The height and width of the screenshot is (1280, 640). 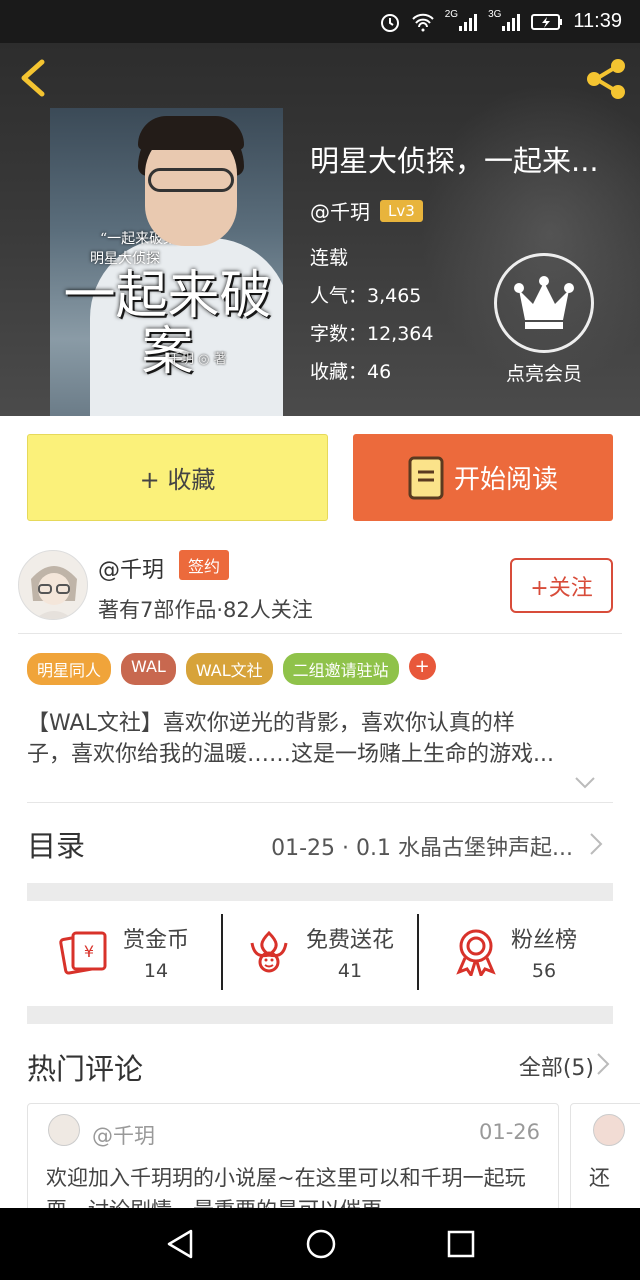 I want to click on stat-value: 41, so click(x=350, y=971).